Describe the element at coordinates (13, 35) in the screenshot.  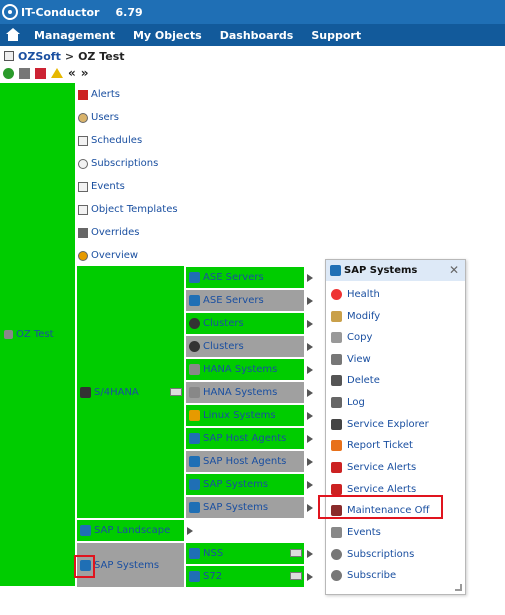
I see `home-icon` at that location.